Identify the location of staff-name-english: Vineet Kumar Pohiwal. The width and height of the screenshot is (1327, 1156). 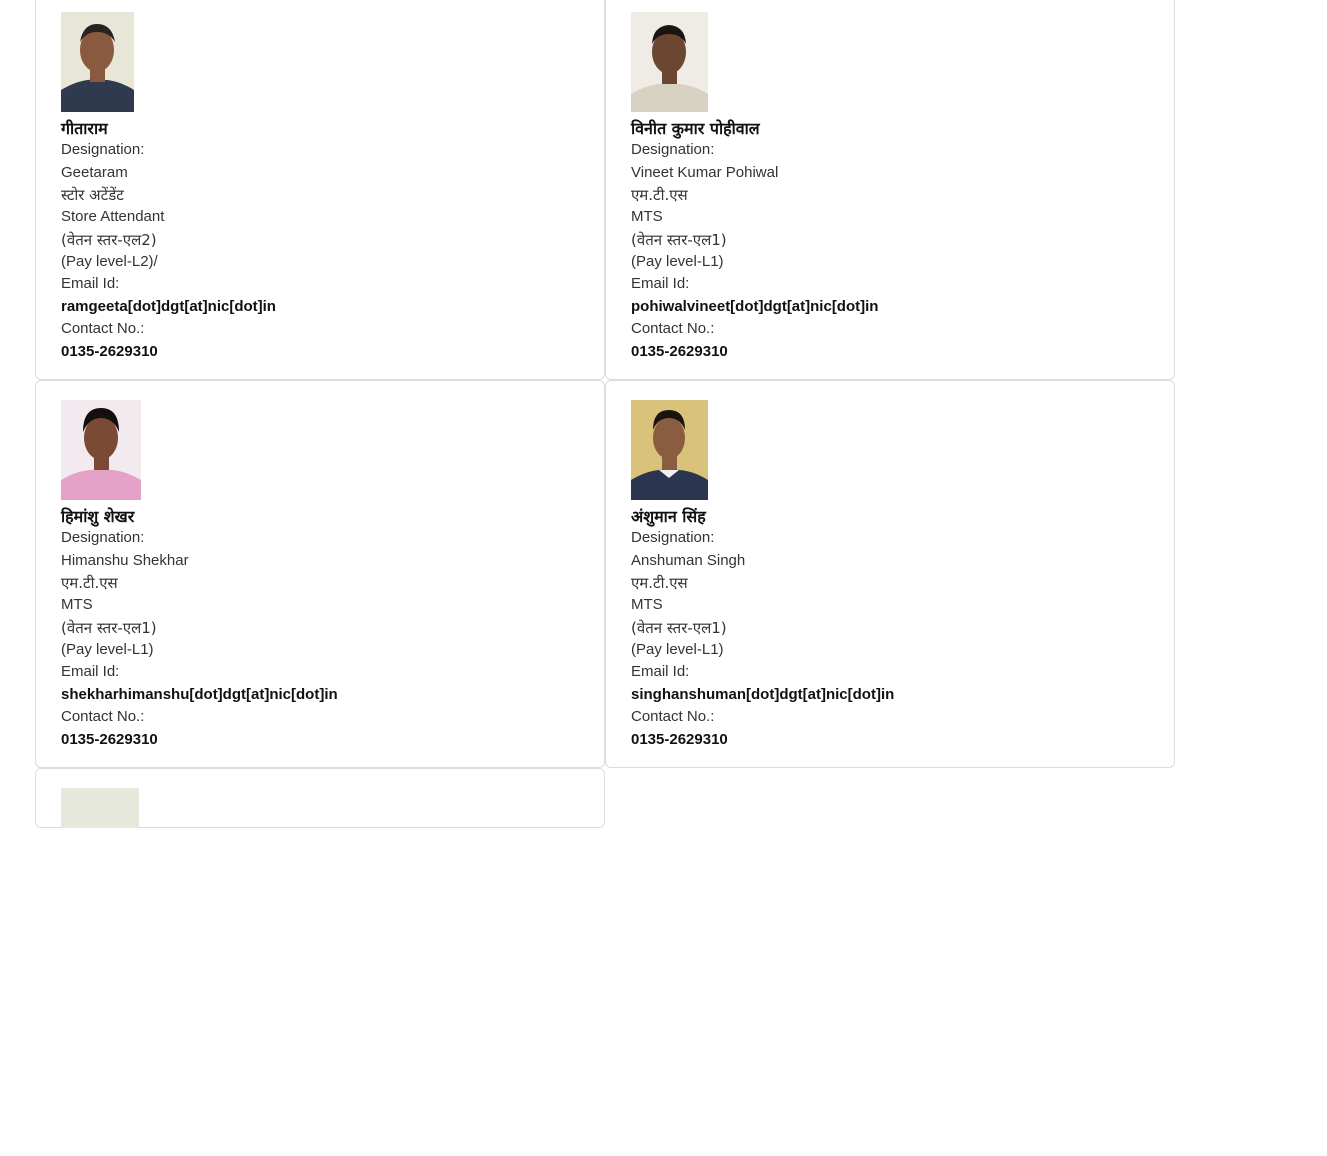
(705, 172).